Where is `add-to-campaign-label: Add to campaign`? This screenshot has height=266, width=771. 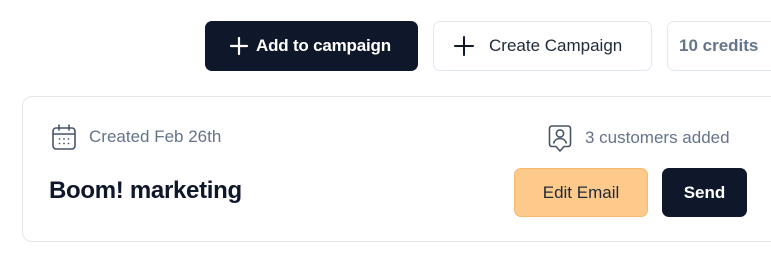
add-to-campaign-label: Add to campaign is located at coordinates (323, 45).